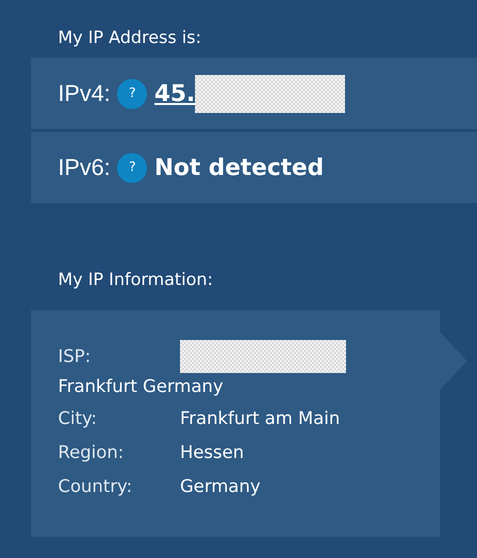  I want to click on info-value: Frankfurt Germany, so click(141, 387).